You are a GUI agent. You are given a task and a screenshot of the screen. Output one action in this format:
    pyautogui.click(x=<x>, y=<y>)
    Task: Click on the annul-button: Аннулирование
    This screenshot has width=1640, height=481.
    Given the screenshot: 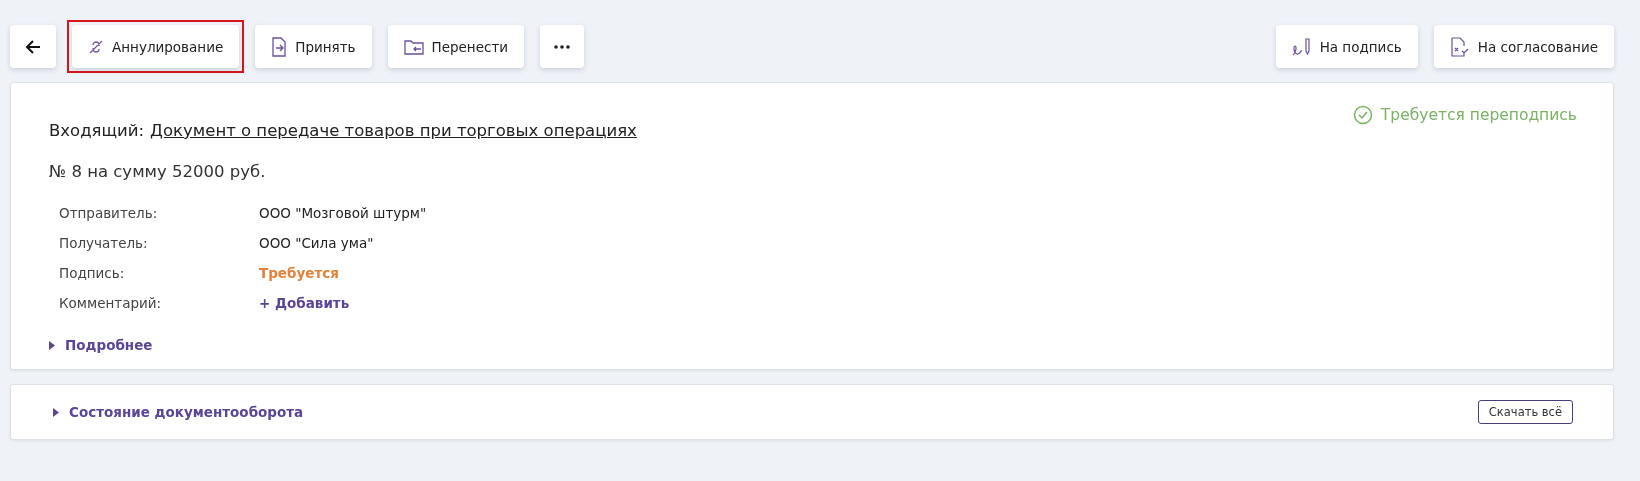 What is the action you would take?
    pyautogui.click(x=156, y=46)
    